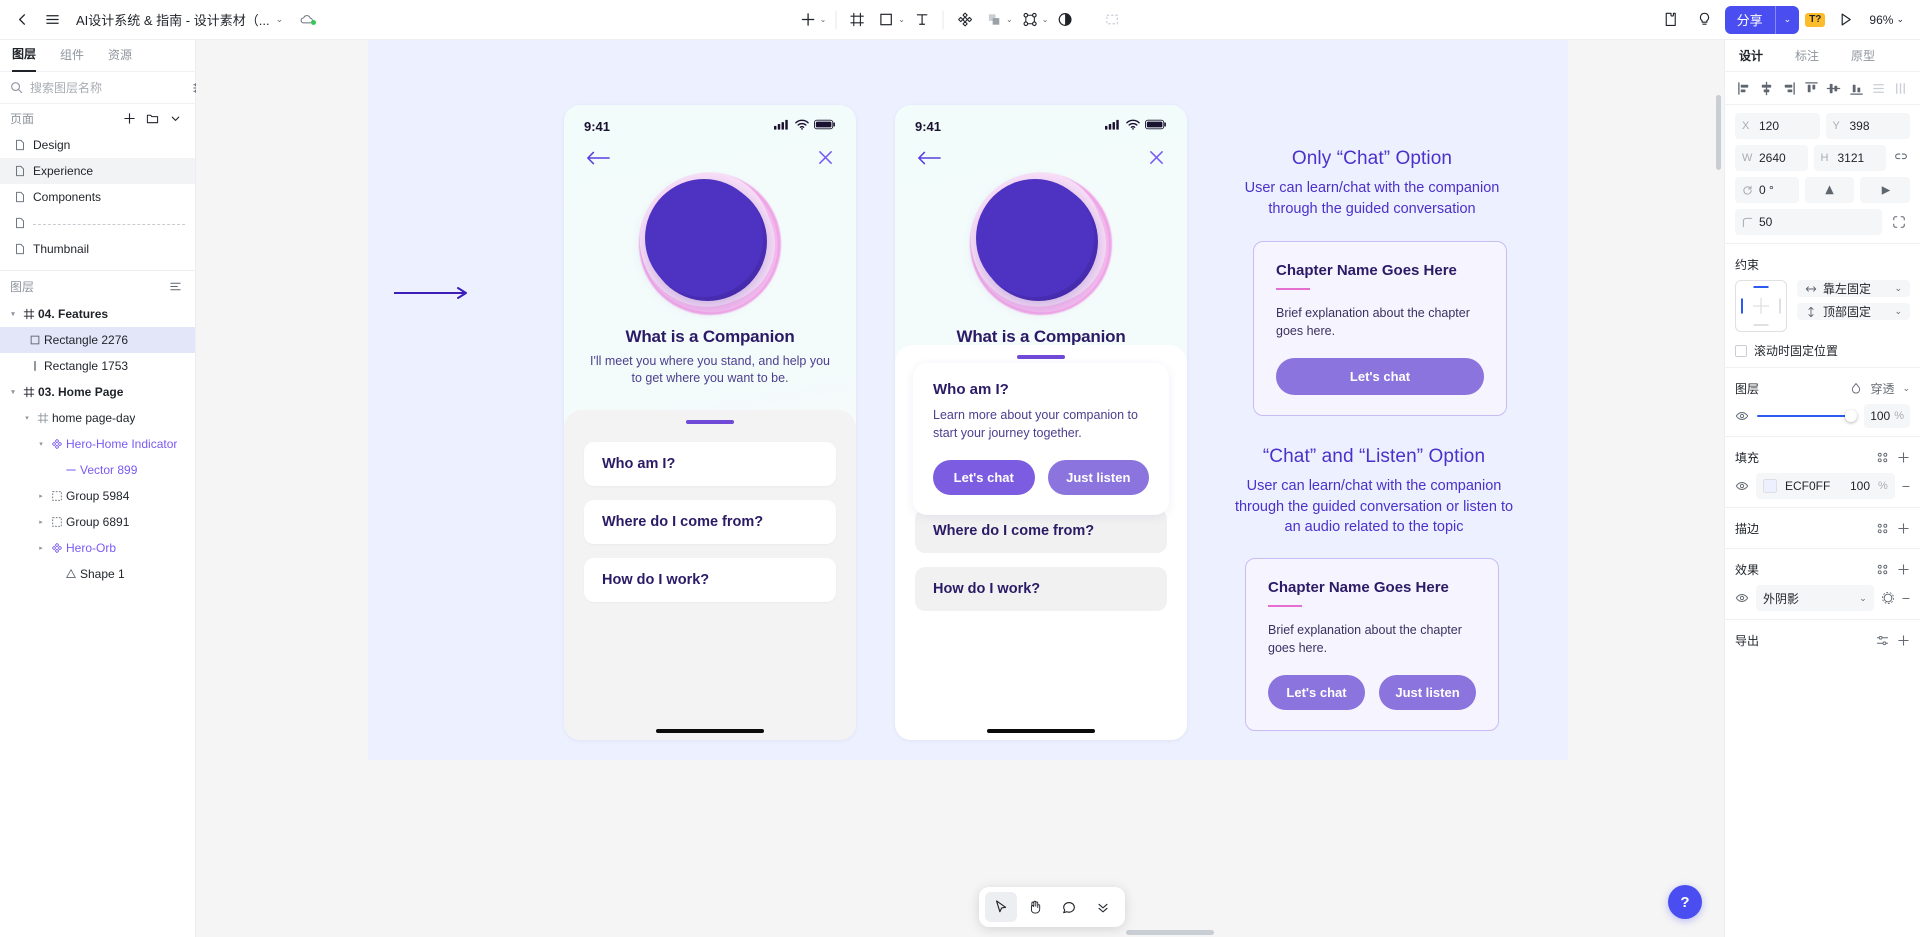  Describe the element at coordinates (1856, 88) in the screenshot. I see `align-bottom-icon` at that location.